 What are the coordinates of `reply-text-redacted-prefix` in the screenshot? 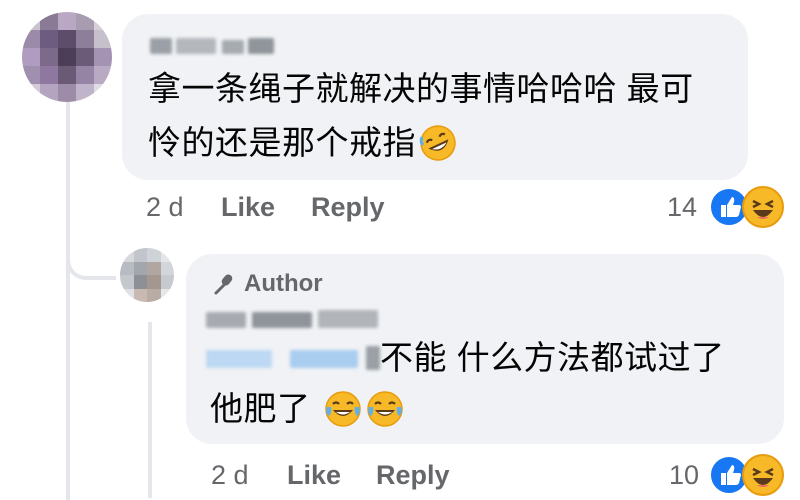 It's located at (294, 359).